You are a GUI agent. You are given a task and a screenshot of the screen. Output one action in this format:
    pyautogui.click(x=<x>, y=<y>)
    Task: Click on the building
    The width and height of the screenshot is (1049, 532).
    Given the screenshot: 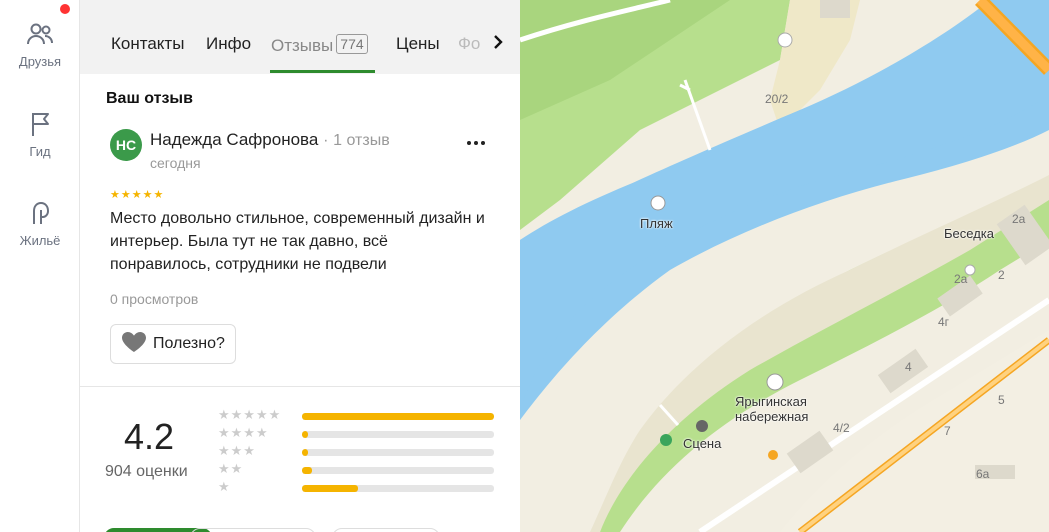 What is the action you would take?
    pyautogui.click(x=835, y=9)
    